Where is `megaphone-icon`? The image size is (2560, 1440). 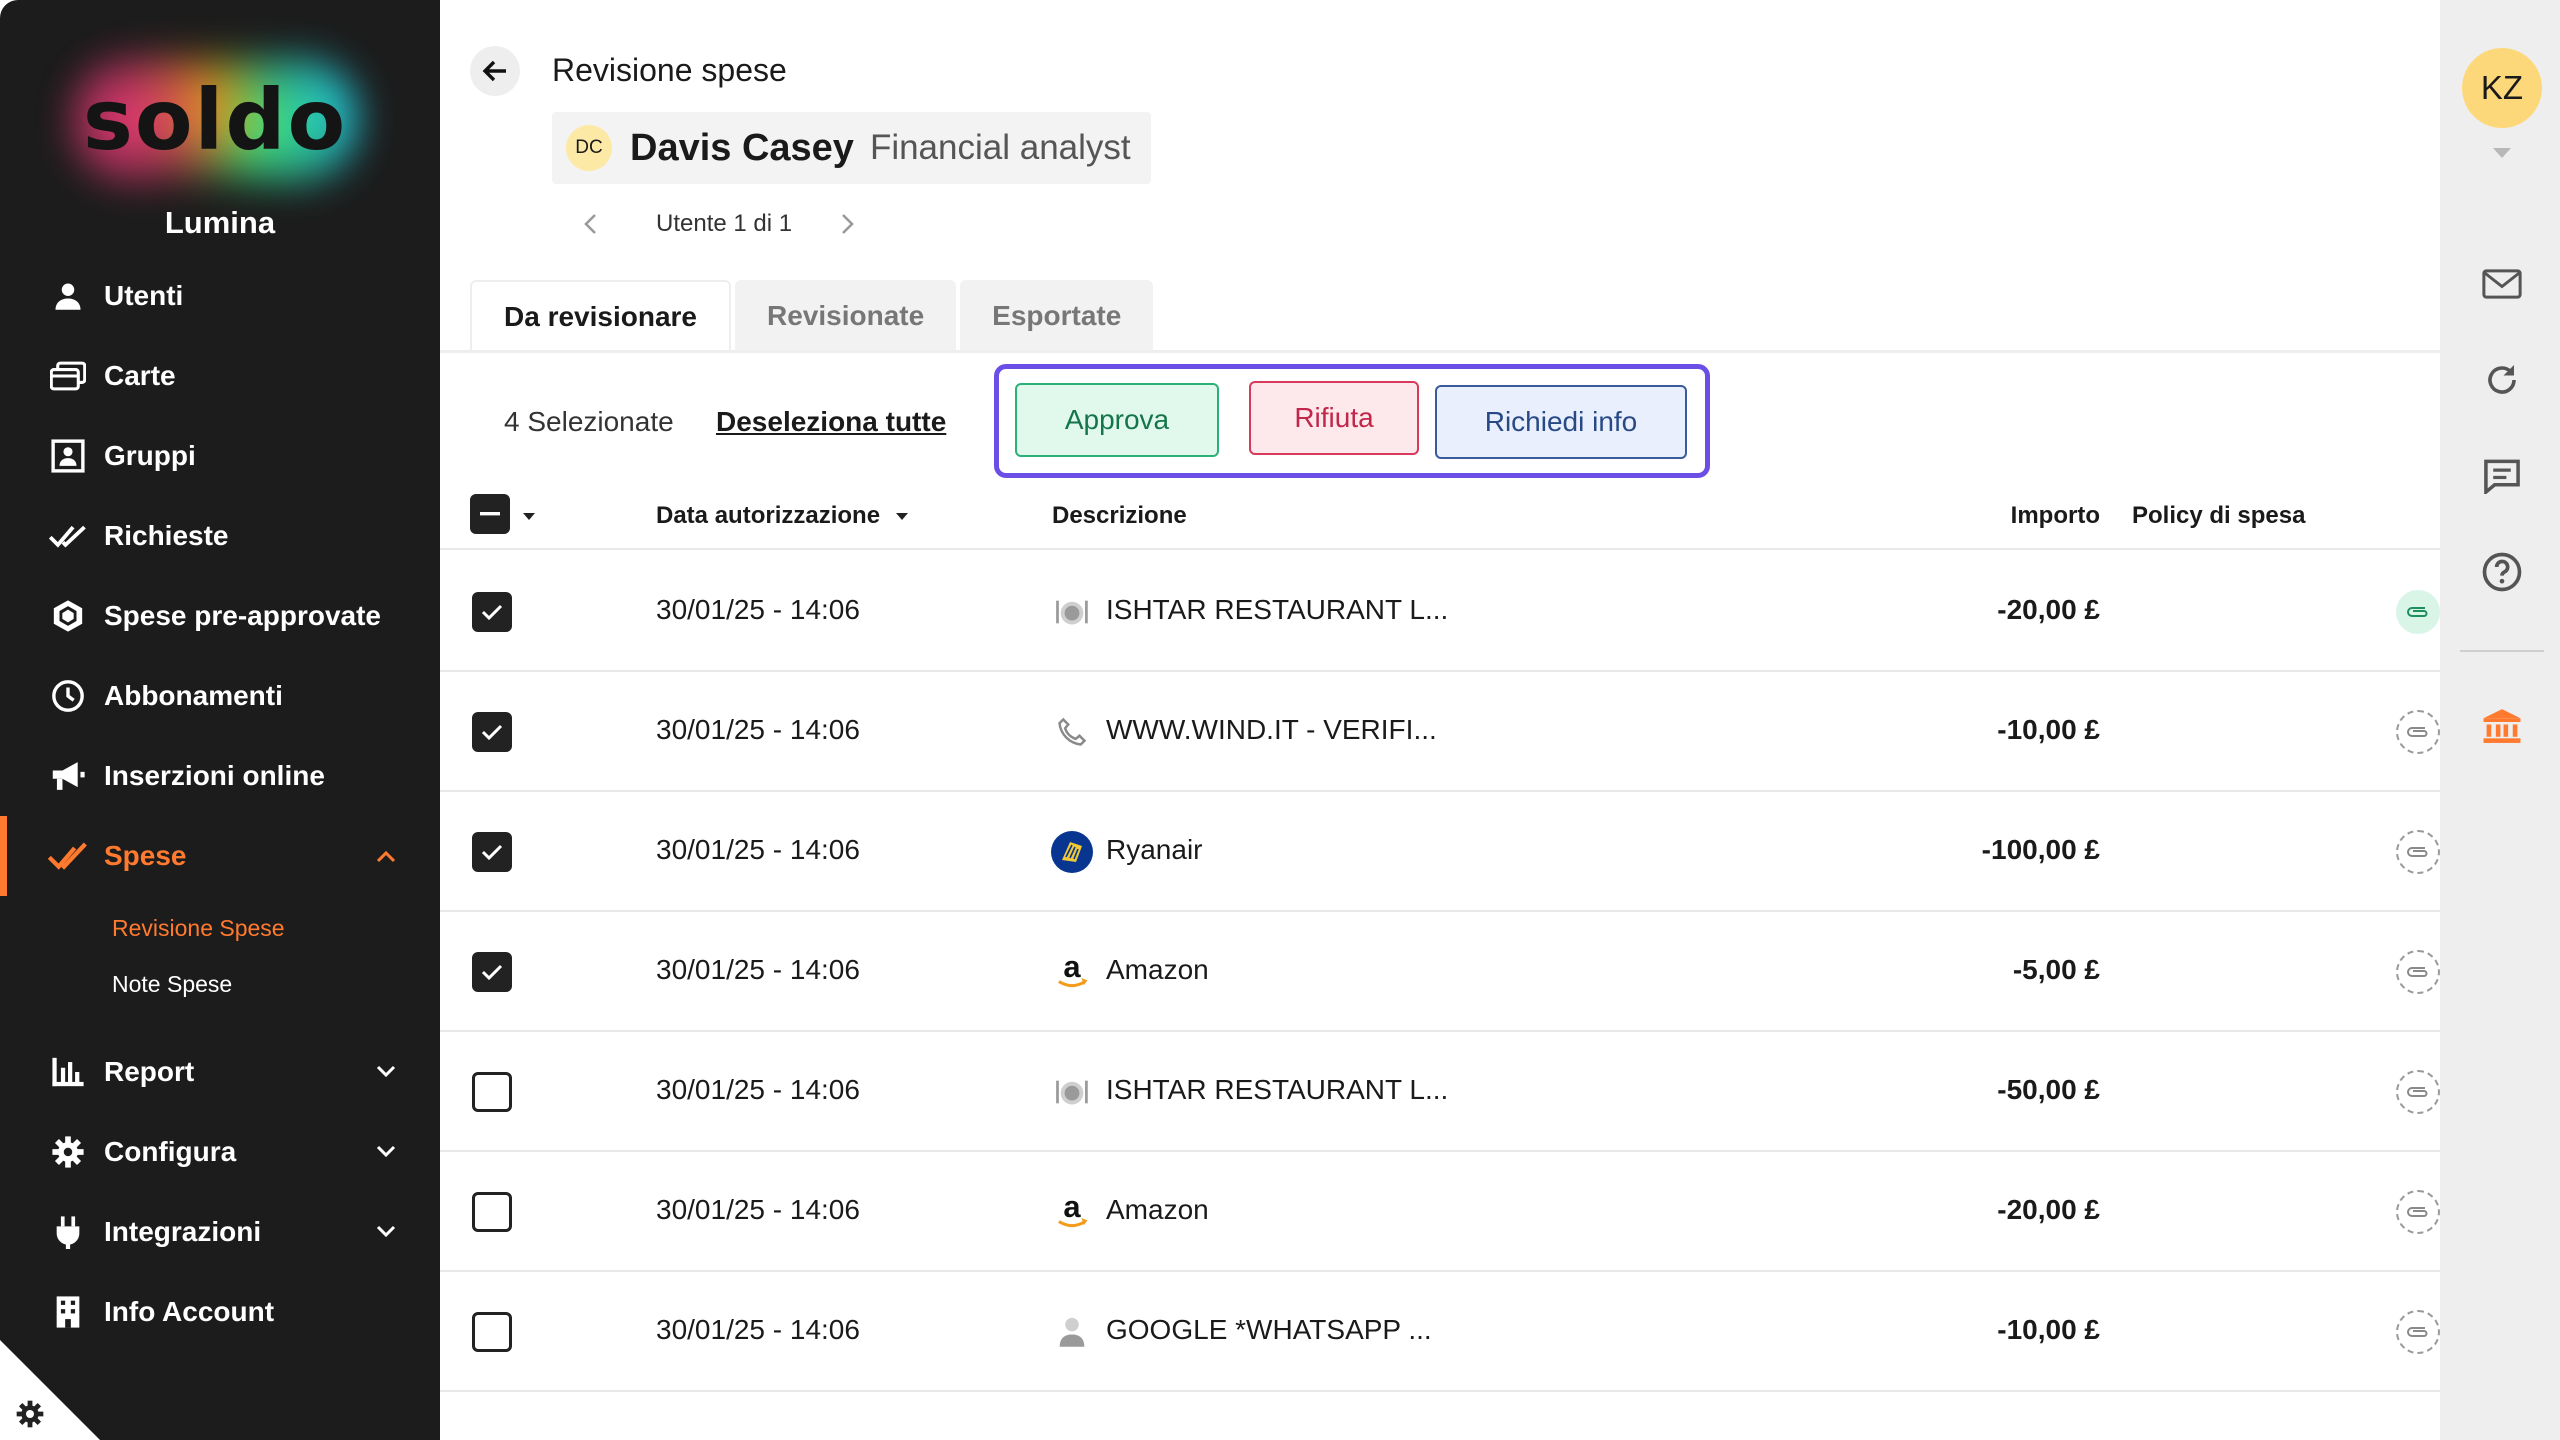
megaphone-icon is located at coordinates (68, 776).